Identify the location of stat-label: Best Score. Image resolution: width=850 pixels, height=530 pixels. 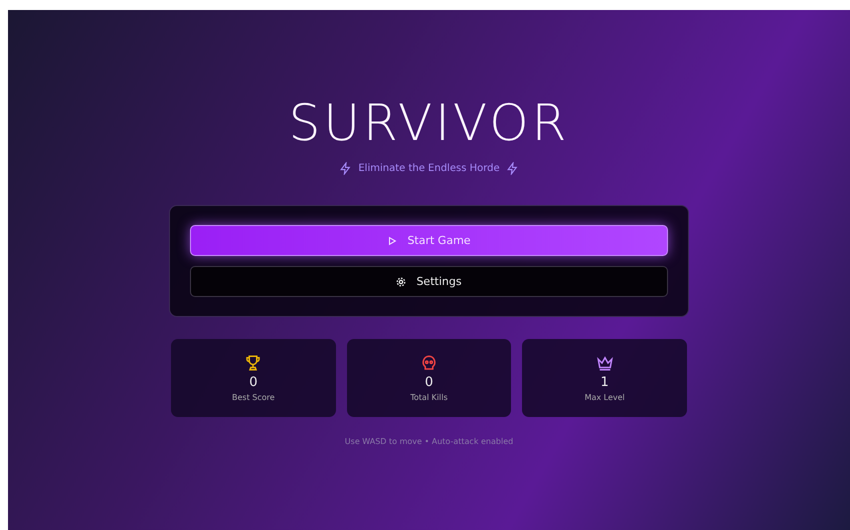
(253, 397).